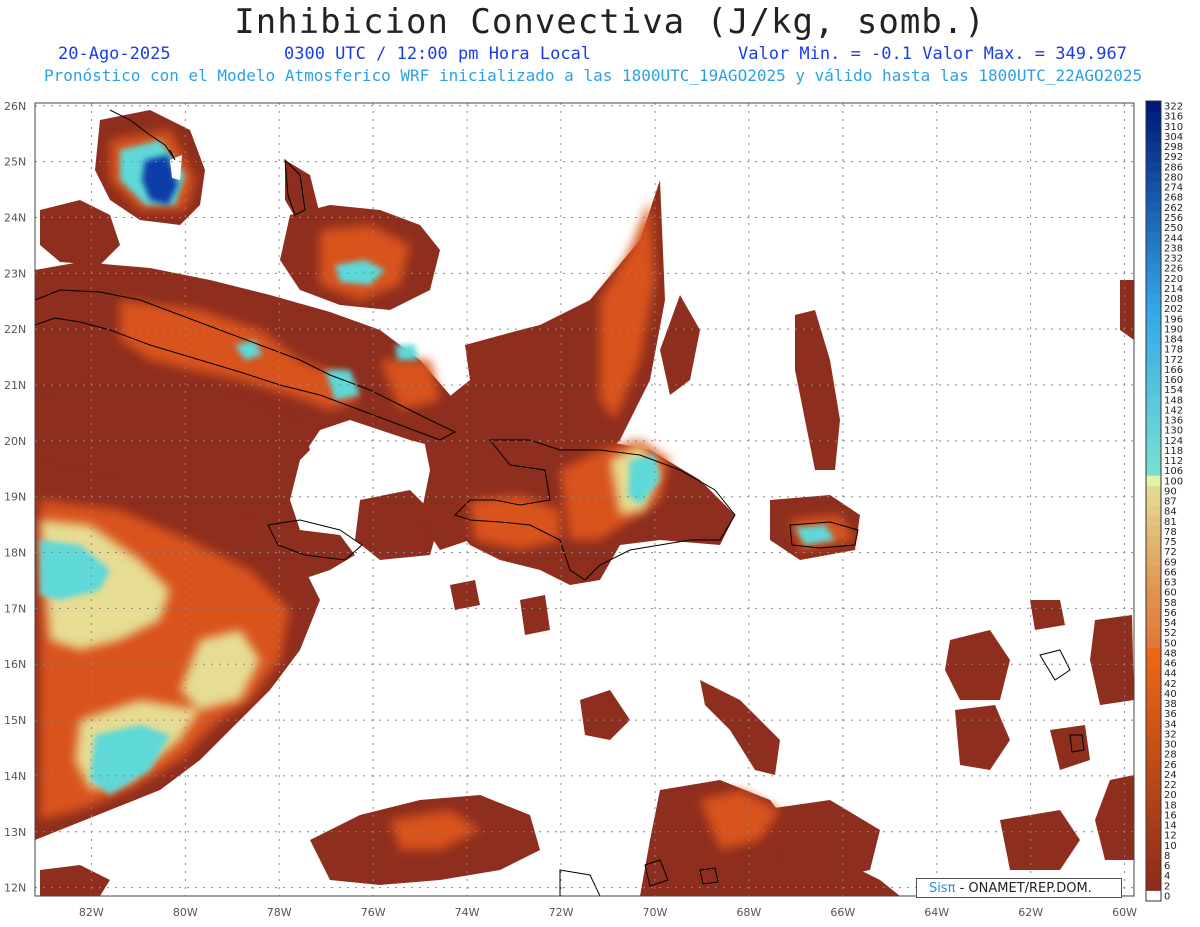 The width and height of the screenshot is (1200, 927). What do you see at coordinates (842, 912) in the screenshot?
I see `lon-label: 66W` at bounding box center [842, 912].